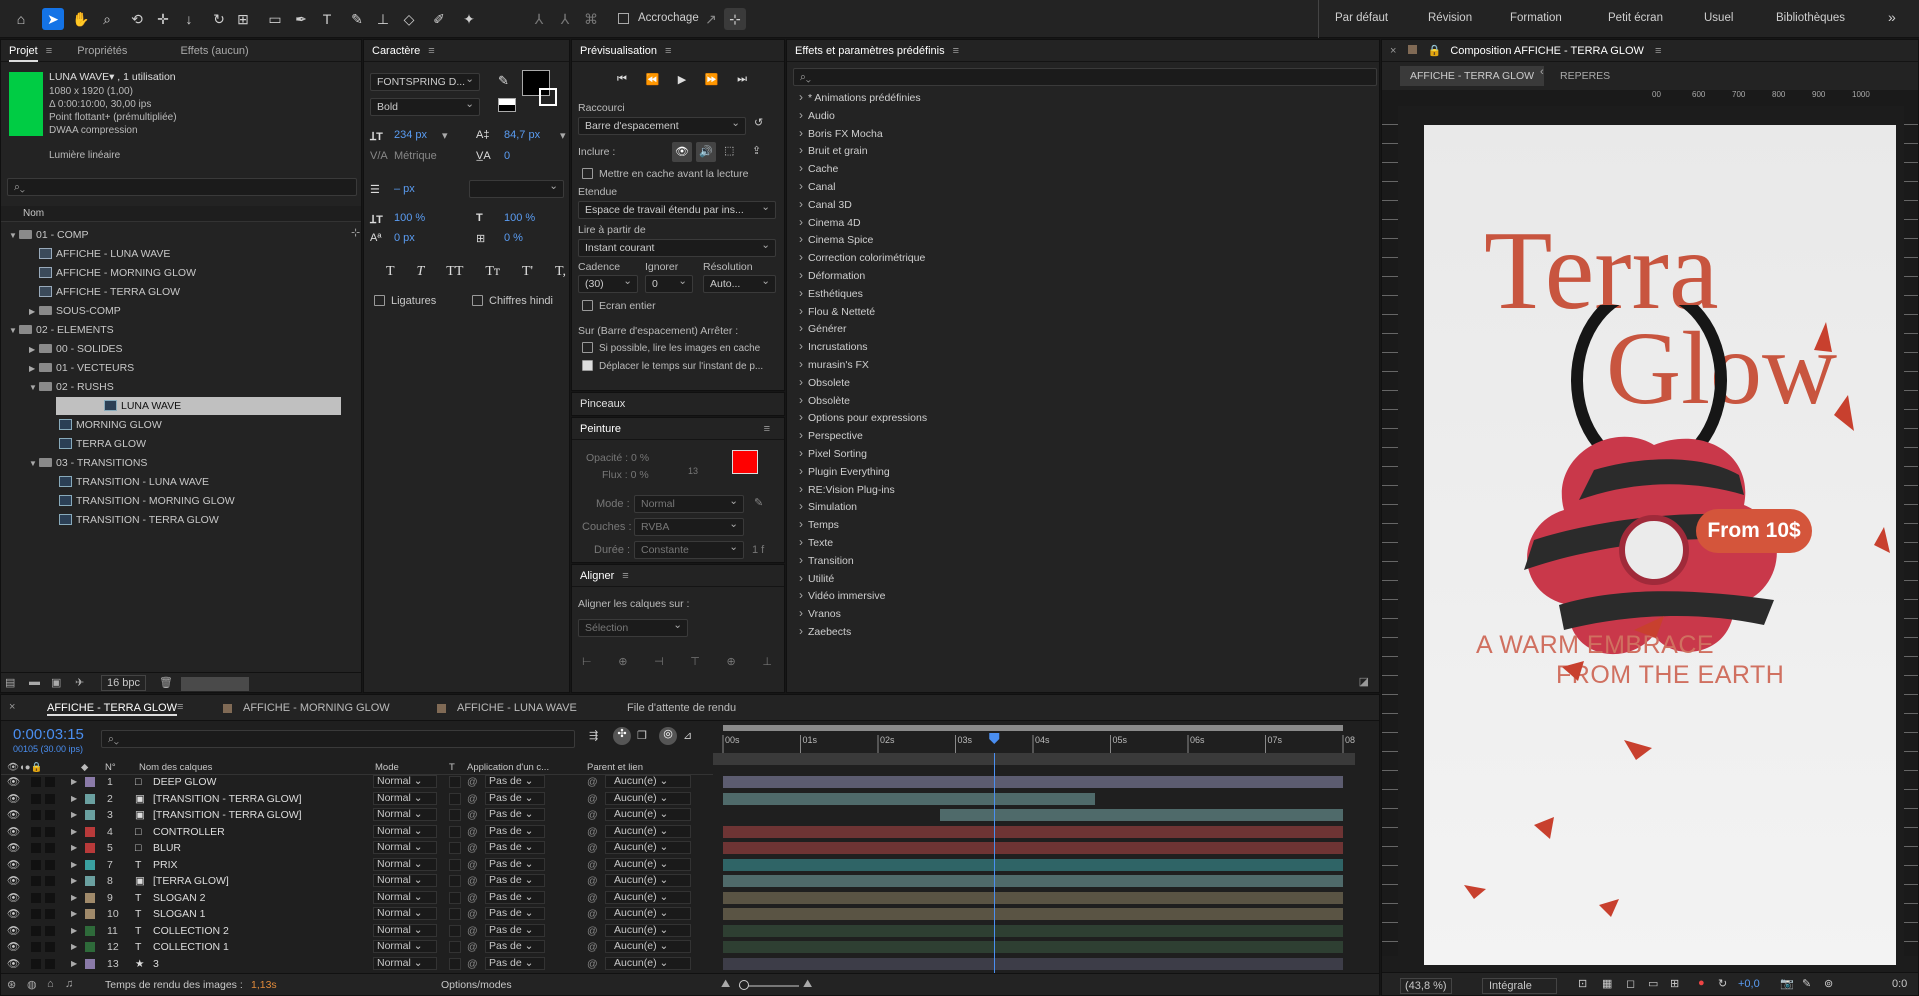  What do you see at coordinates (742, 79) in the screenshot?
I see `last-frame-icon: ⏭` at bounding box center [742, 79].